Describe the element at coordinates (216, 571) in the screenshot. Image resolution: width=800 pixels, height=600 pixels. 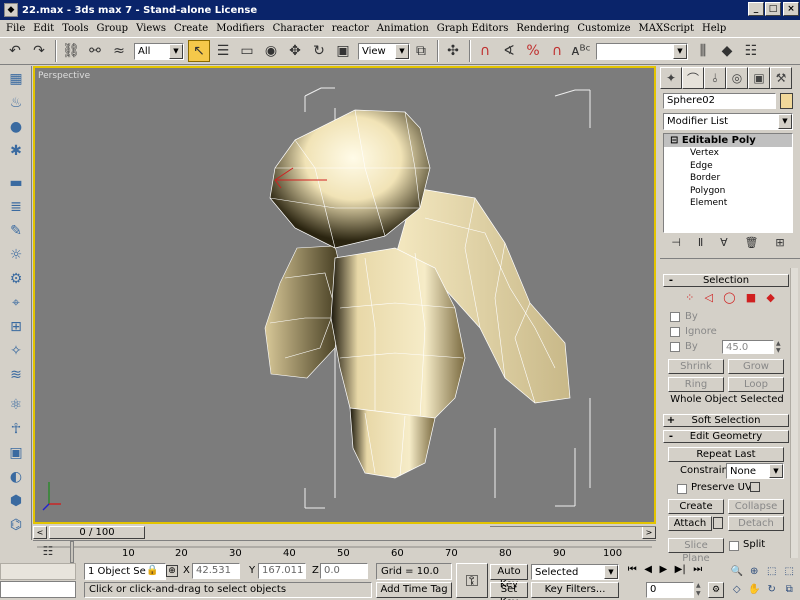
I see `x-coordinate-field: 42.531` at that location.